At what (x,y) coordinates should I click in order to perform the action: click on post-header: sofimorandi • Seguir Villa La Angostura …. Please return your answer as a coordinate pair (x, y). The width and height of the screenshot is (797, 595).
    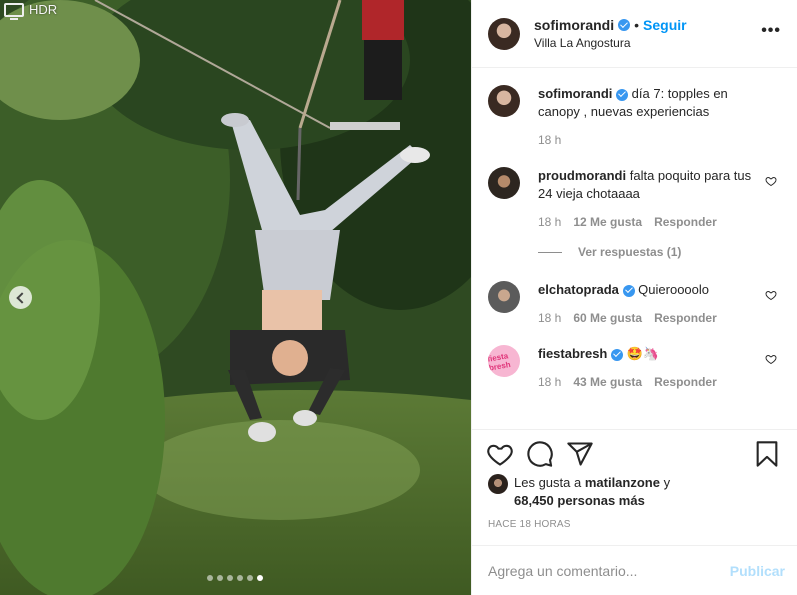
    Looking at the image, I should click on (634, 34).